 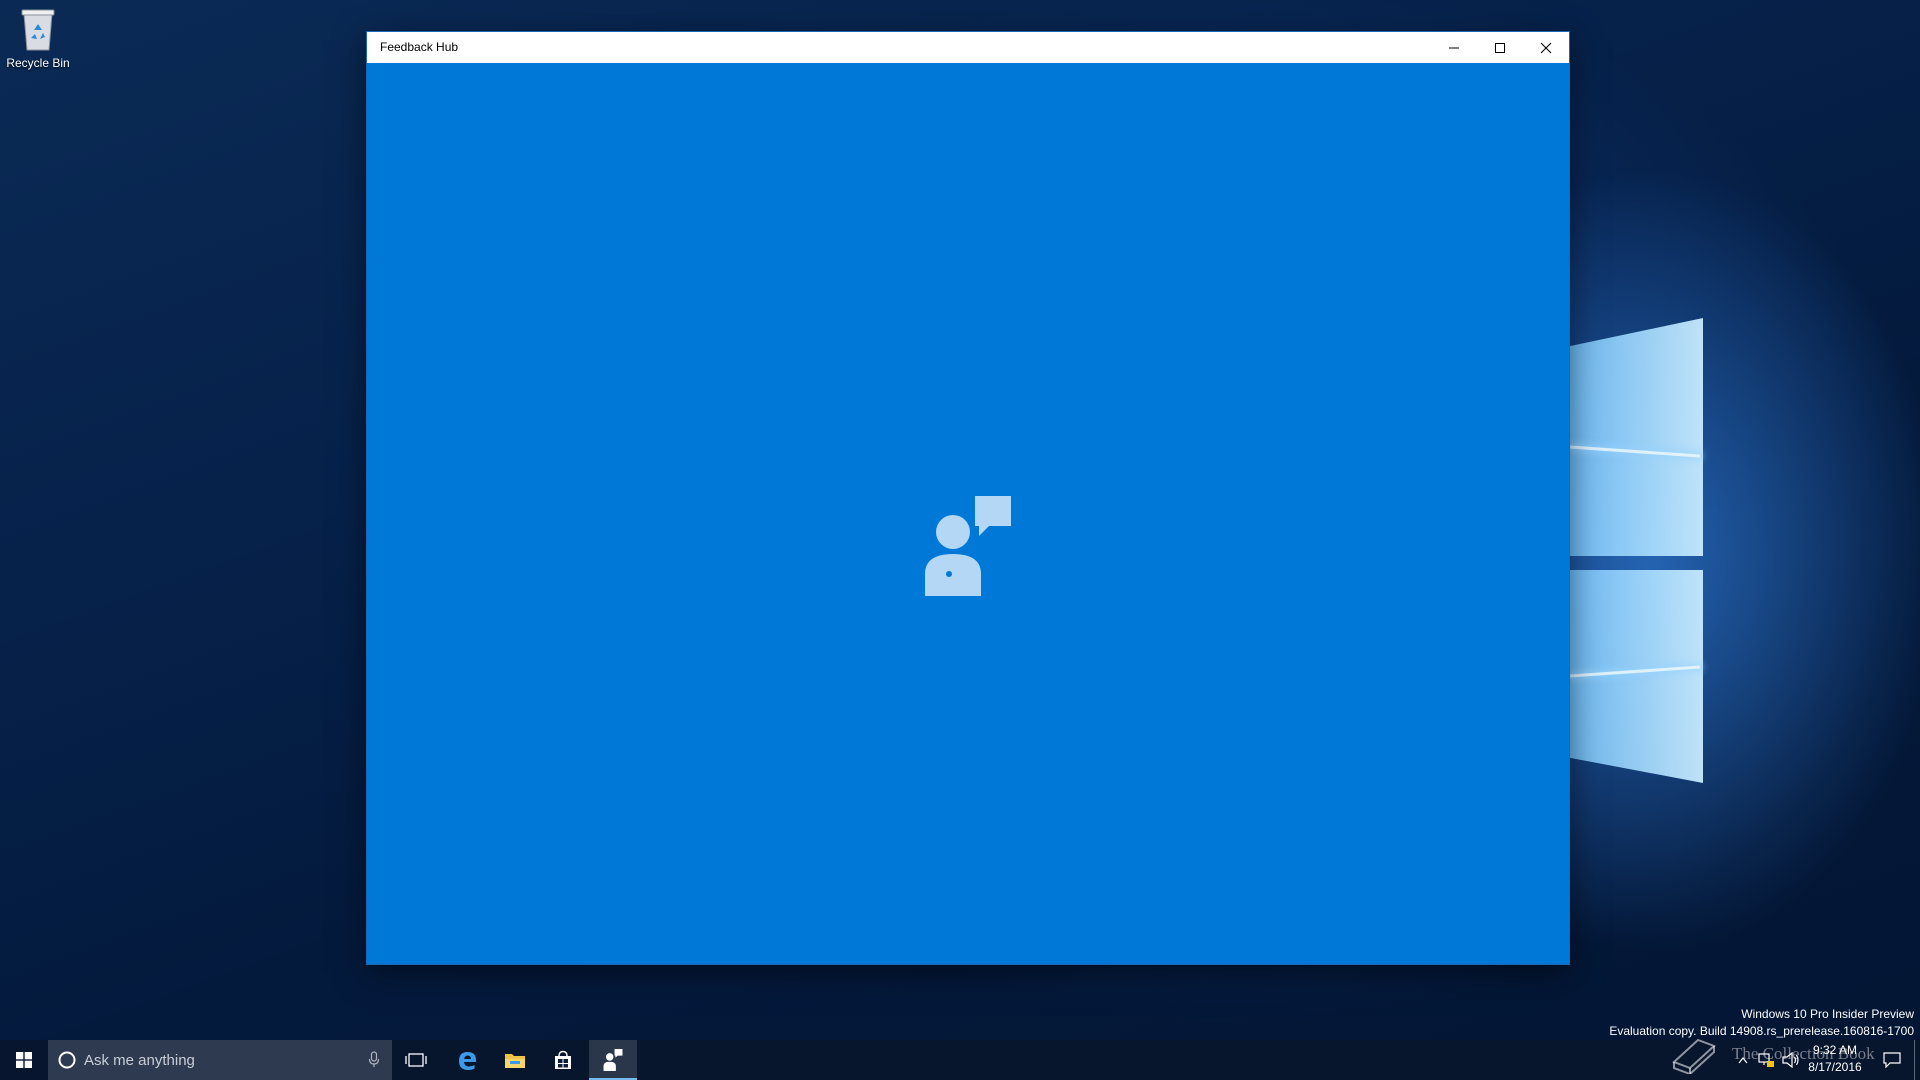 What do you see at coordinates (1827, 1014) in the screenshot?
I see `watermark-edition: Windows 10 Pro Insider Preview` at bounding box center [1827, 1014].